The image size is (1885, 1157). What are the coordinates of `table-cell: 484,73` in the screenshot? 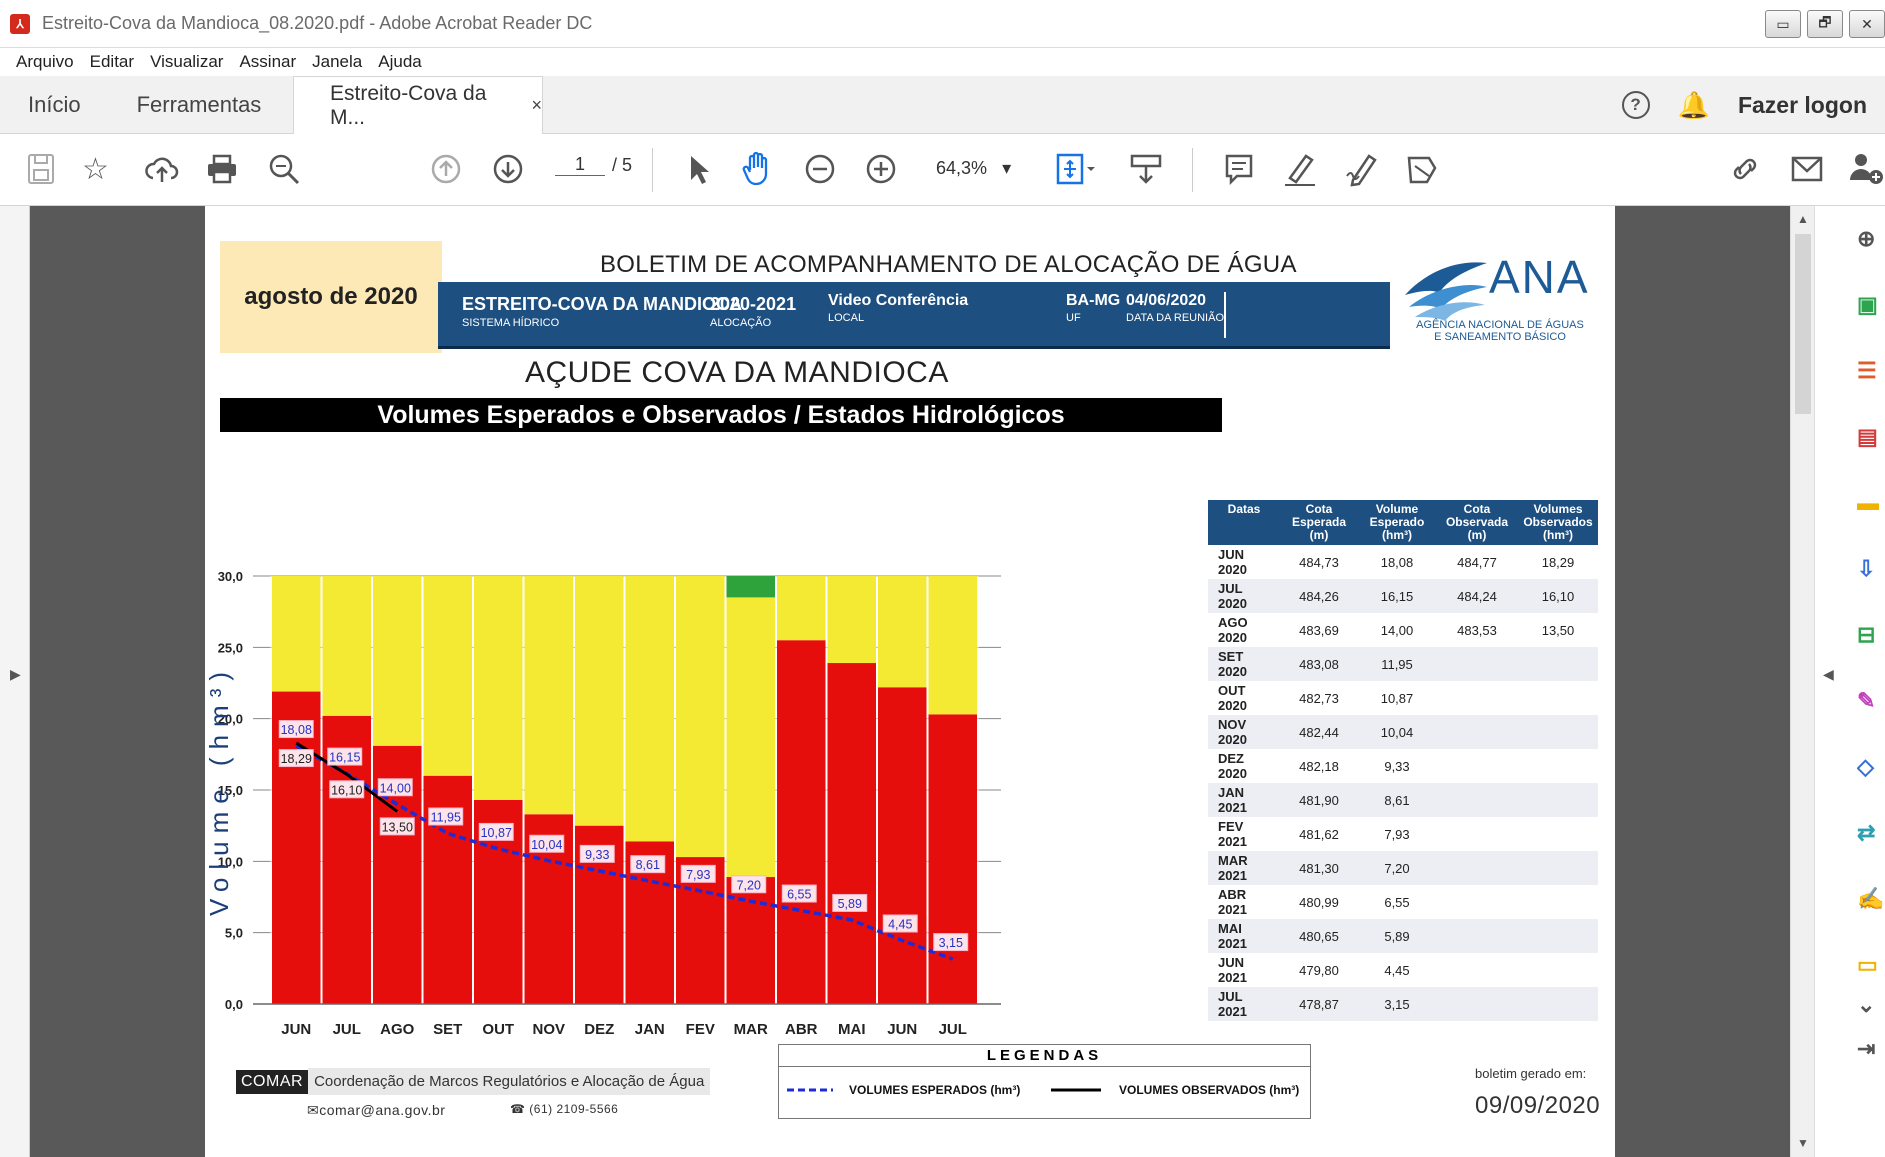 It's located at (1319, 562).